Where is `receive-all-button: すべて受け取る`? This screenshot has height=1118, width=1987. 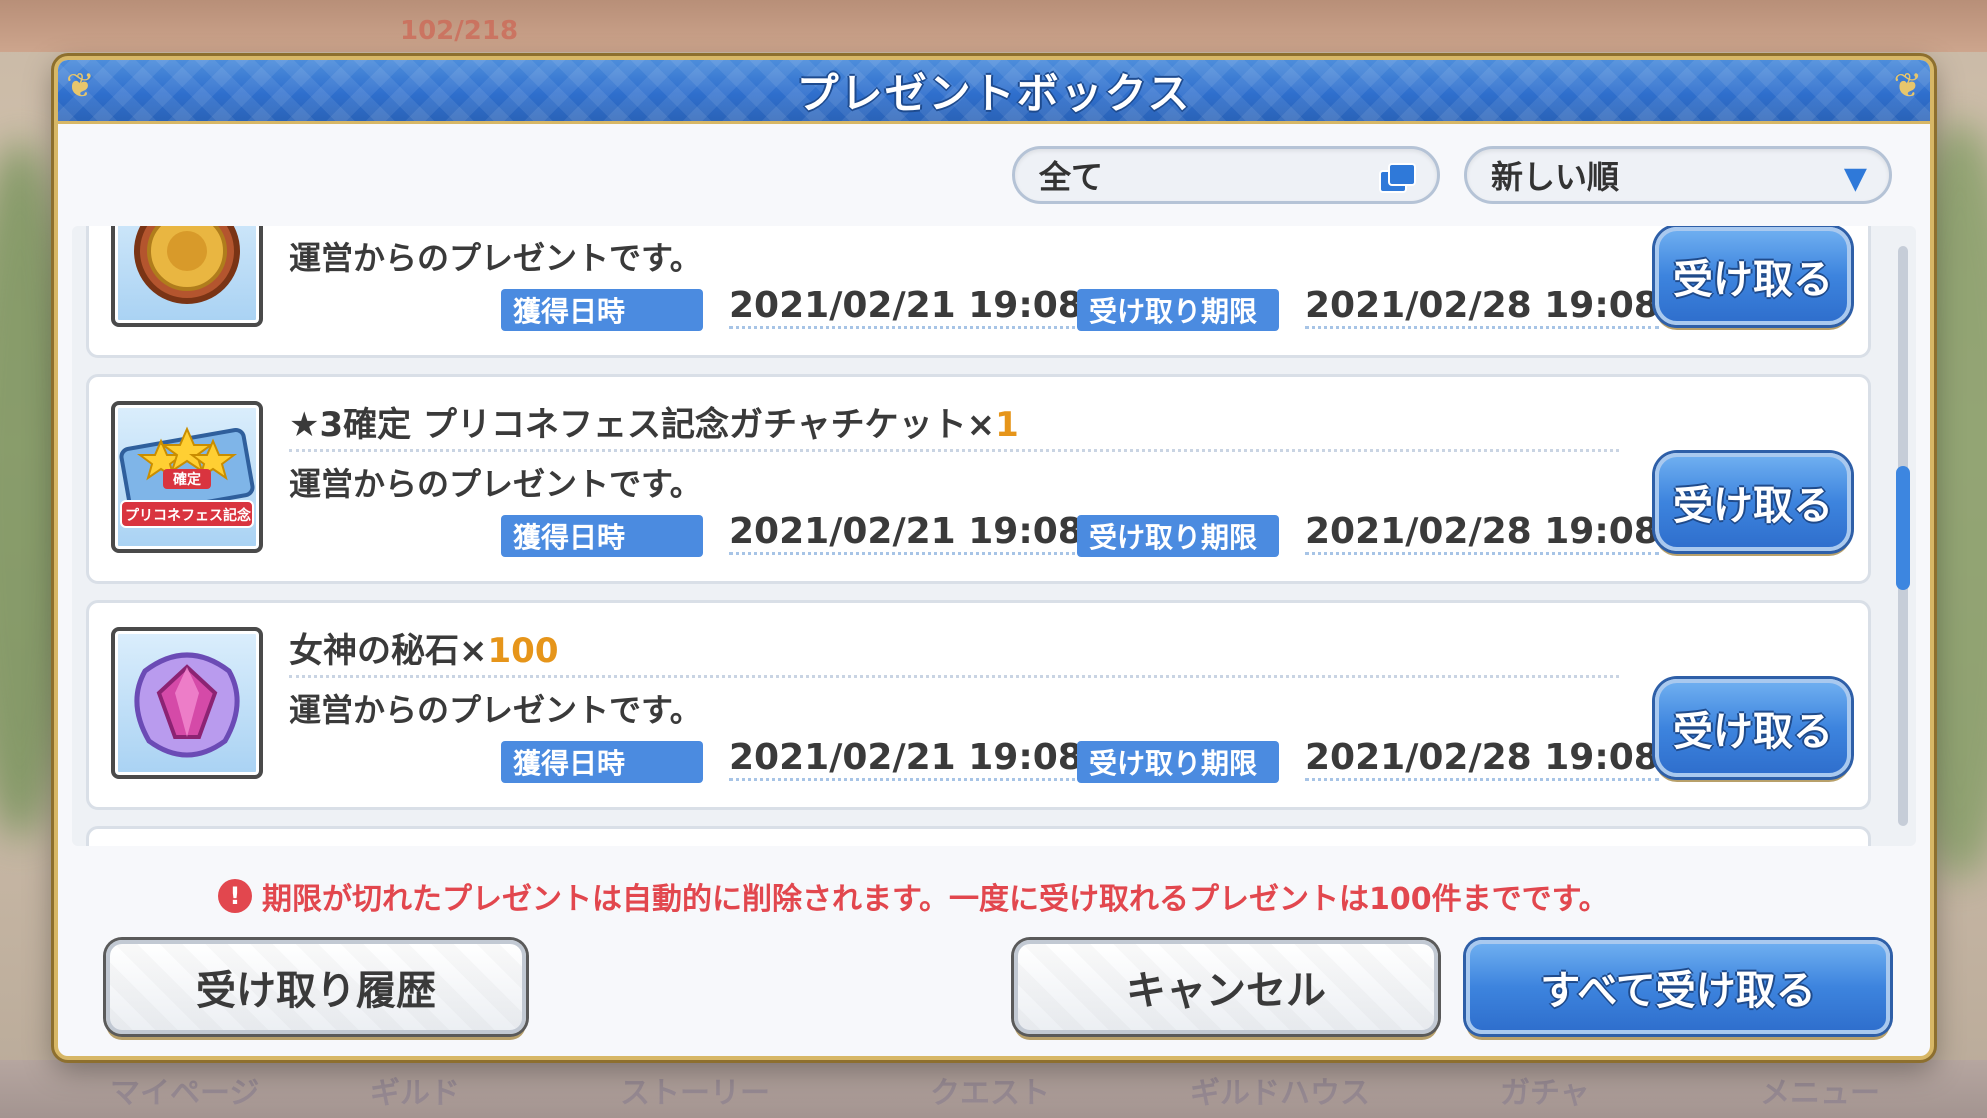 receive-all-button: すべて受け取る is located at coordinates (1678, 987).